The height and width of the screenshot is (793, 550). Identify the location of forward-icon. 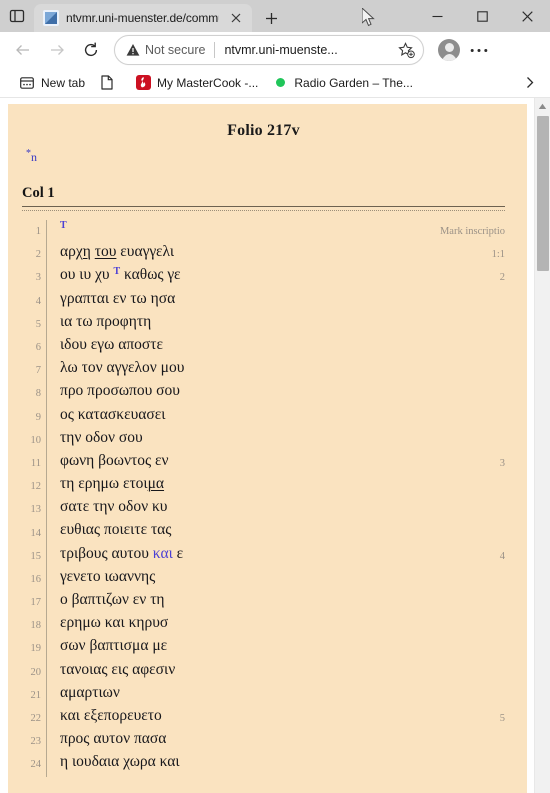
(57, 50).